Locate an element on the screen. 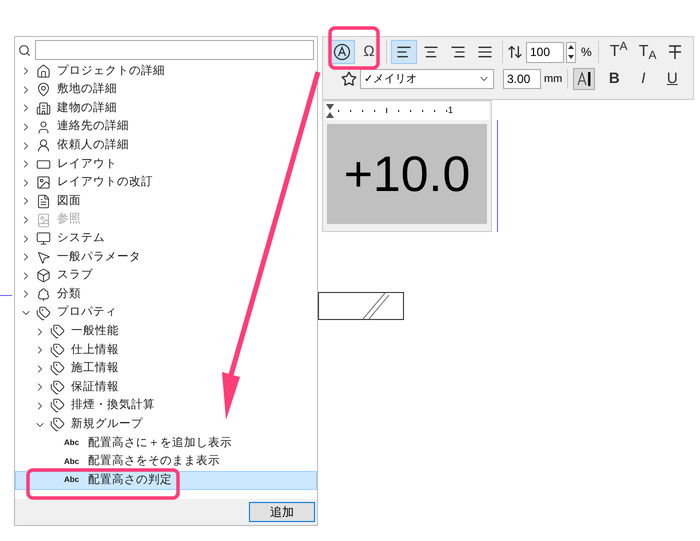 The height and width of the screenshot is (541, 700). line-spacing-field: 100 is located at coordinates (545, 52).